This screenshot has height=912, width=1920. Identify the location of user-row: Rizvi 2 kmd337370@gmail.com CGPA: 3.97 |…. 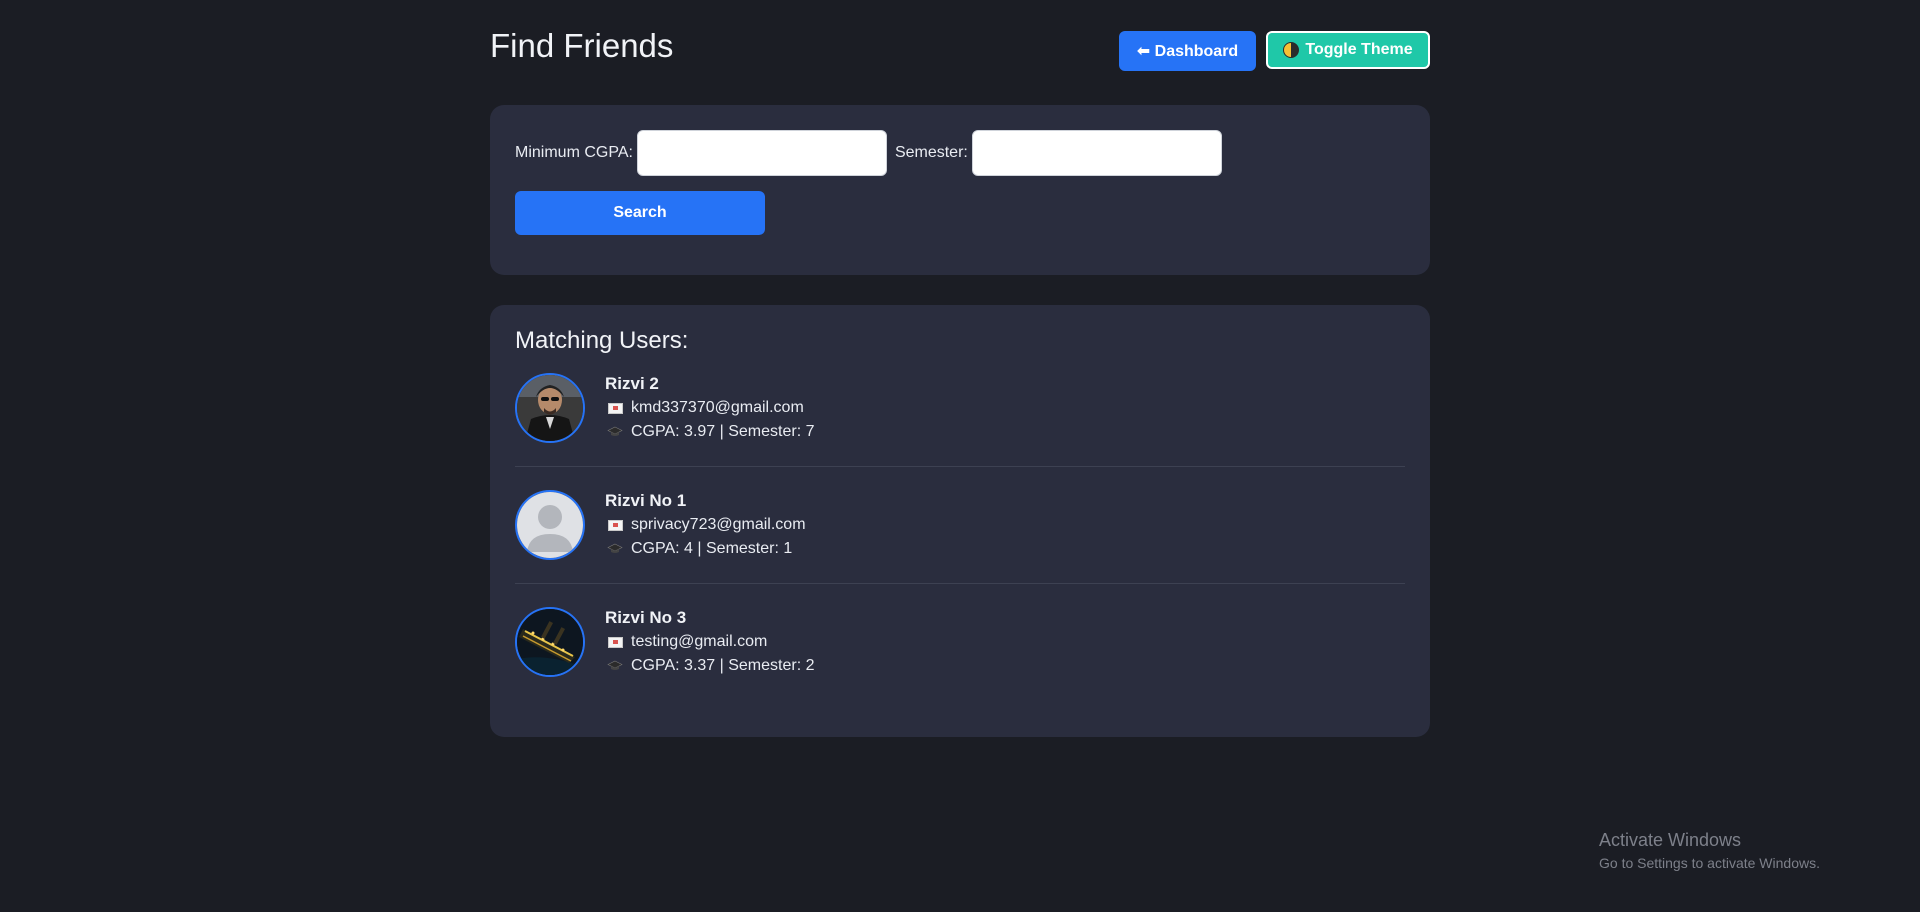
(960, 420).